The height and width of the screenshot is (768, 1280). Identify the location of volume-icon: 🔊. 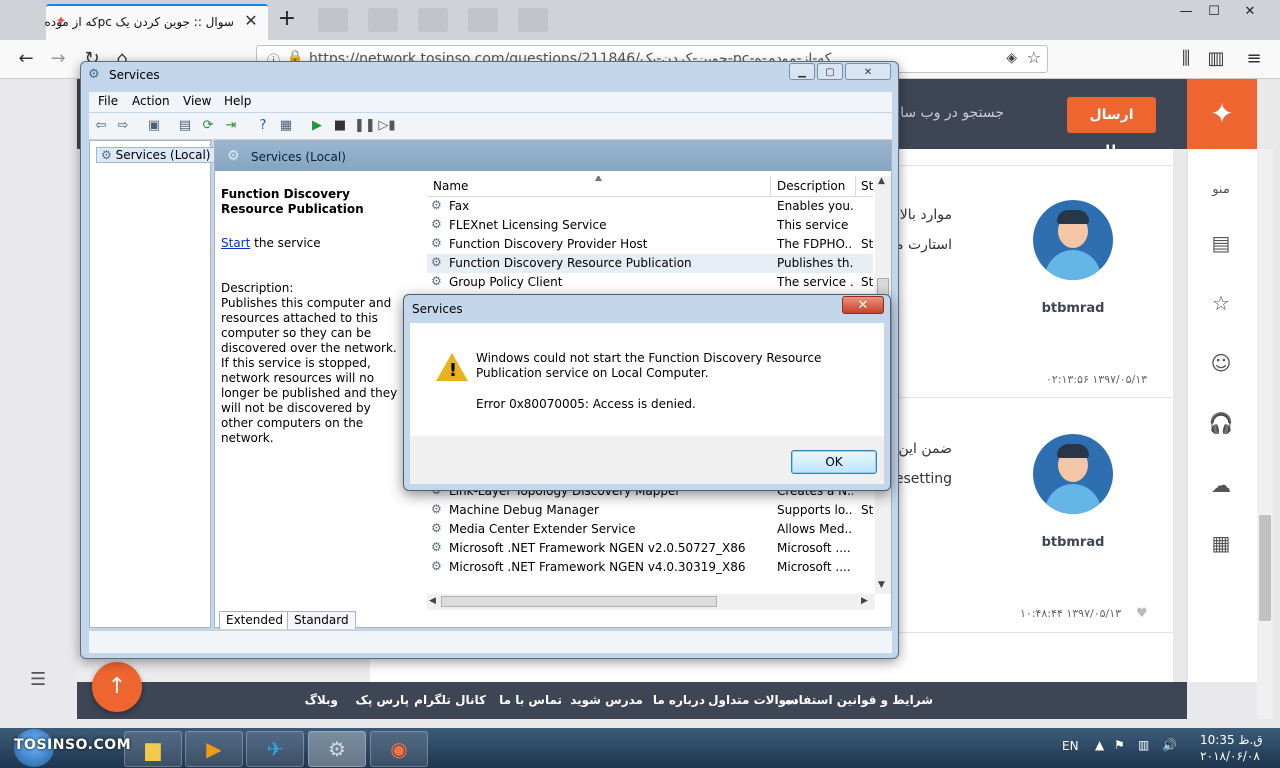
(1169, 745).